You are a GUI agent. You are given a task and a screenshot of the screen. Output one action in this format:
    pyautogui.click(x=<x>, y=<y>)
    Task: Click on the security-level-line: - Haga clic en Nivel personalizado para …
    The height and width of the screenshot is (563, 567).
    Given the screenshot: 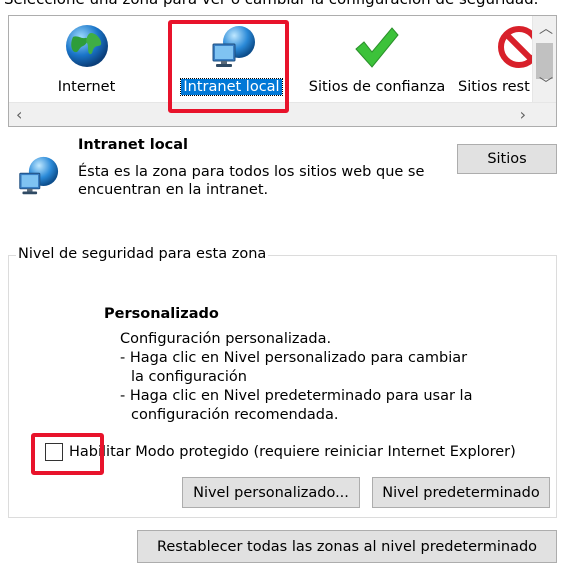 What is the action you would take?
    pyautogui.click(x=294, y=358)
    